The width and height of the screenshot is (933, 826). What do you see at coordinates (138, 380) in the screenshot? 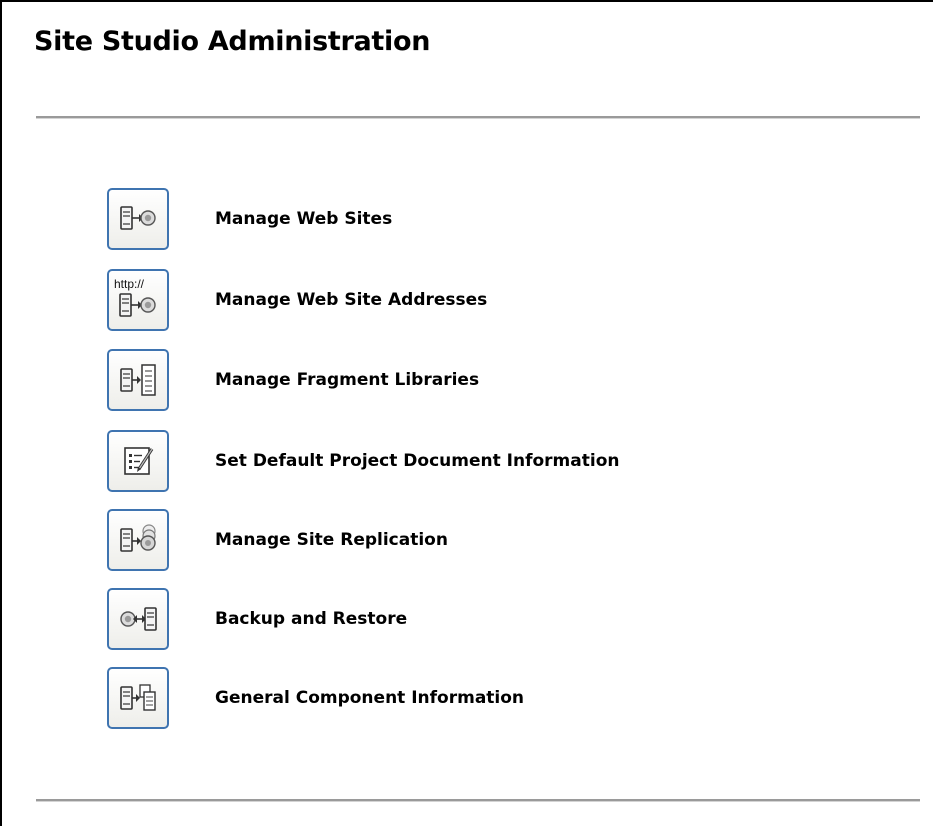
I see `server-arrow-document-icon` at bounding box center [138, 380].